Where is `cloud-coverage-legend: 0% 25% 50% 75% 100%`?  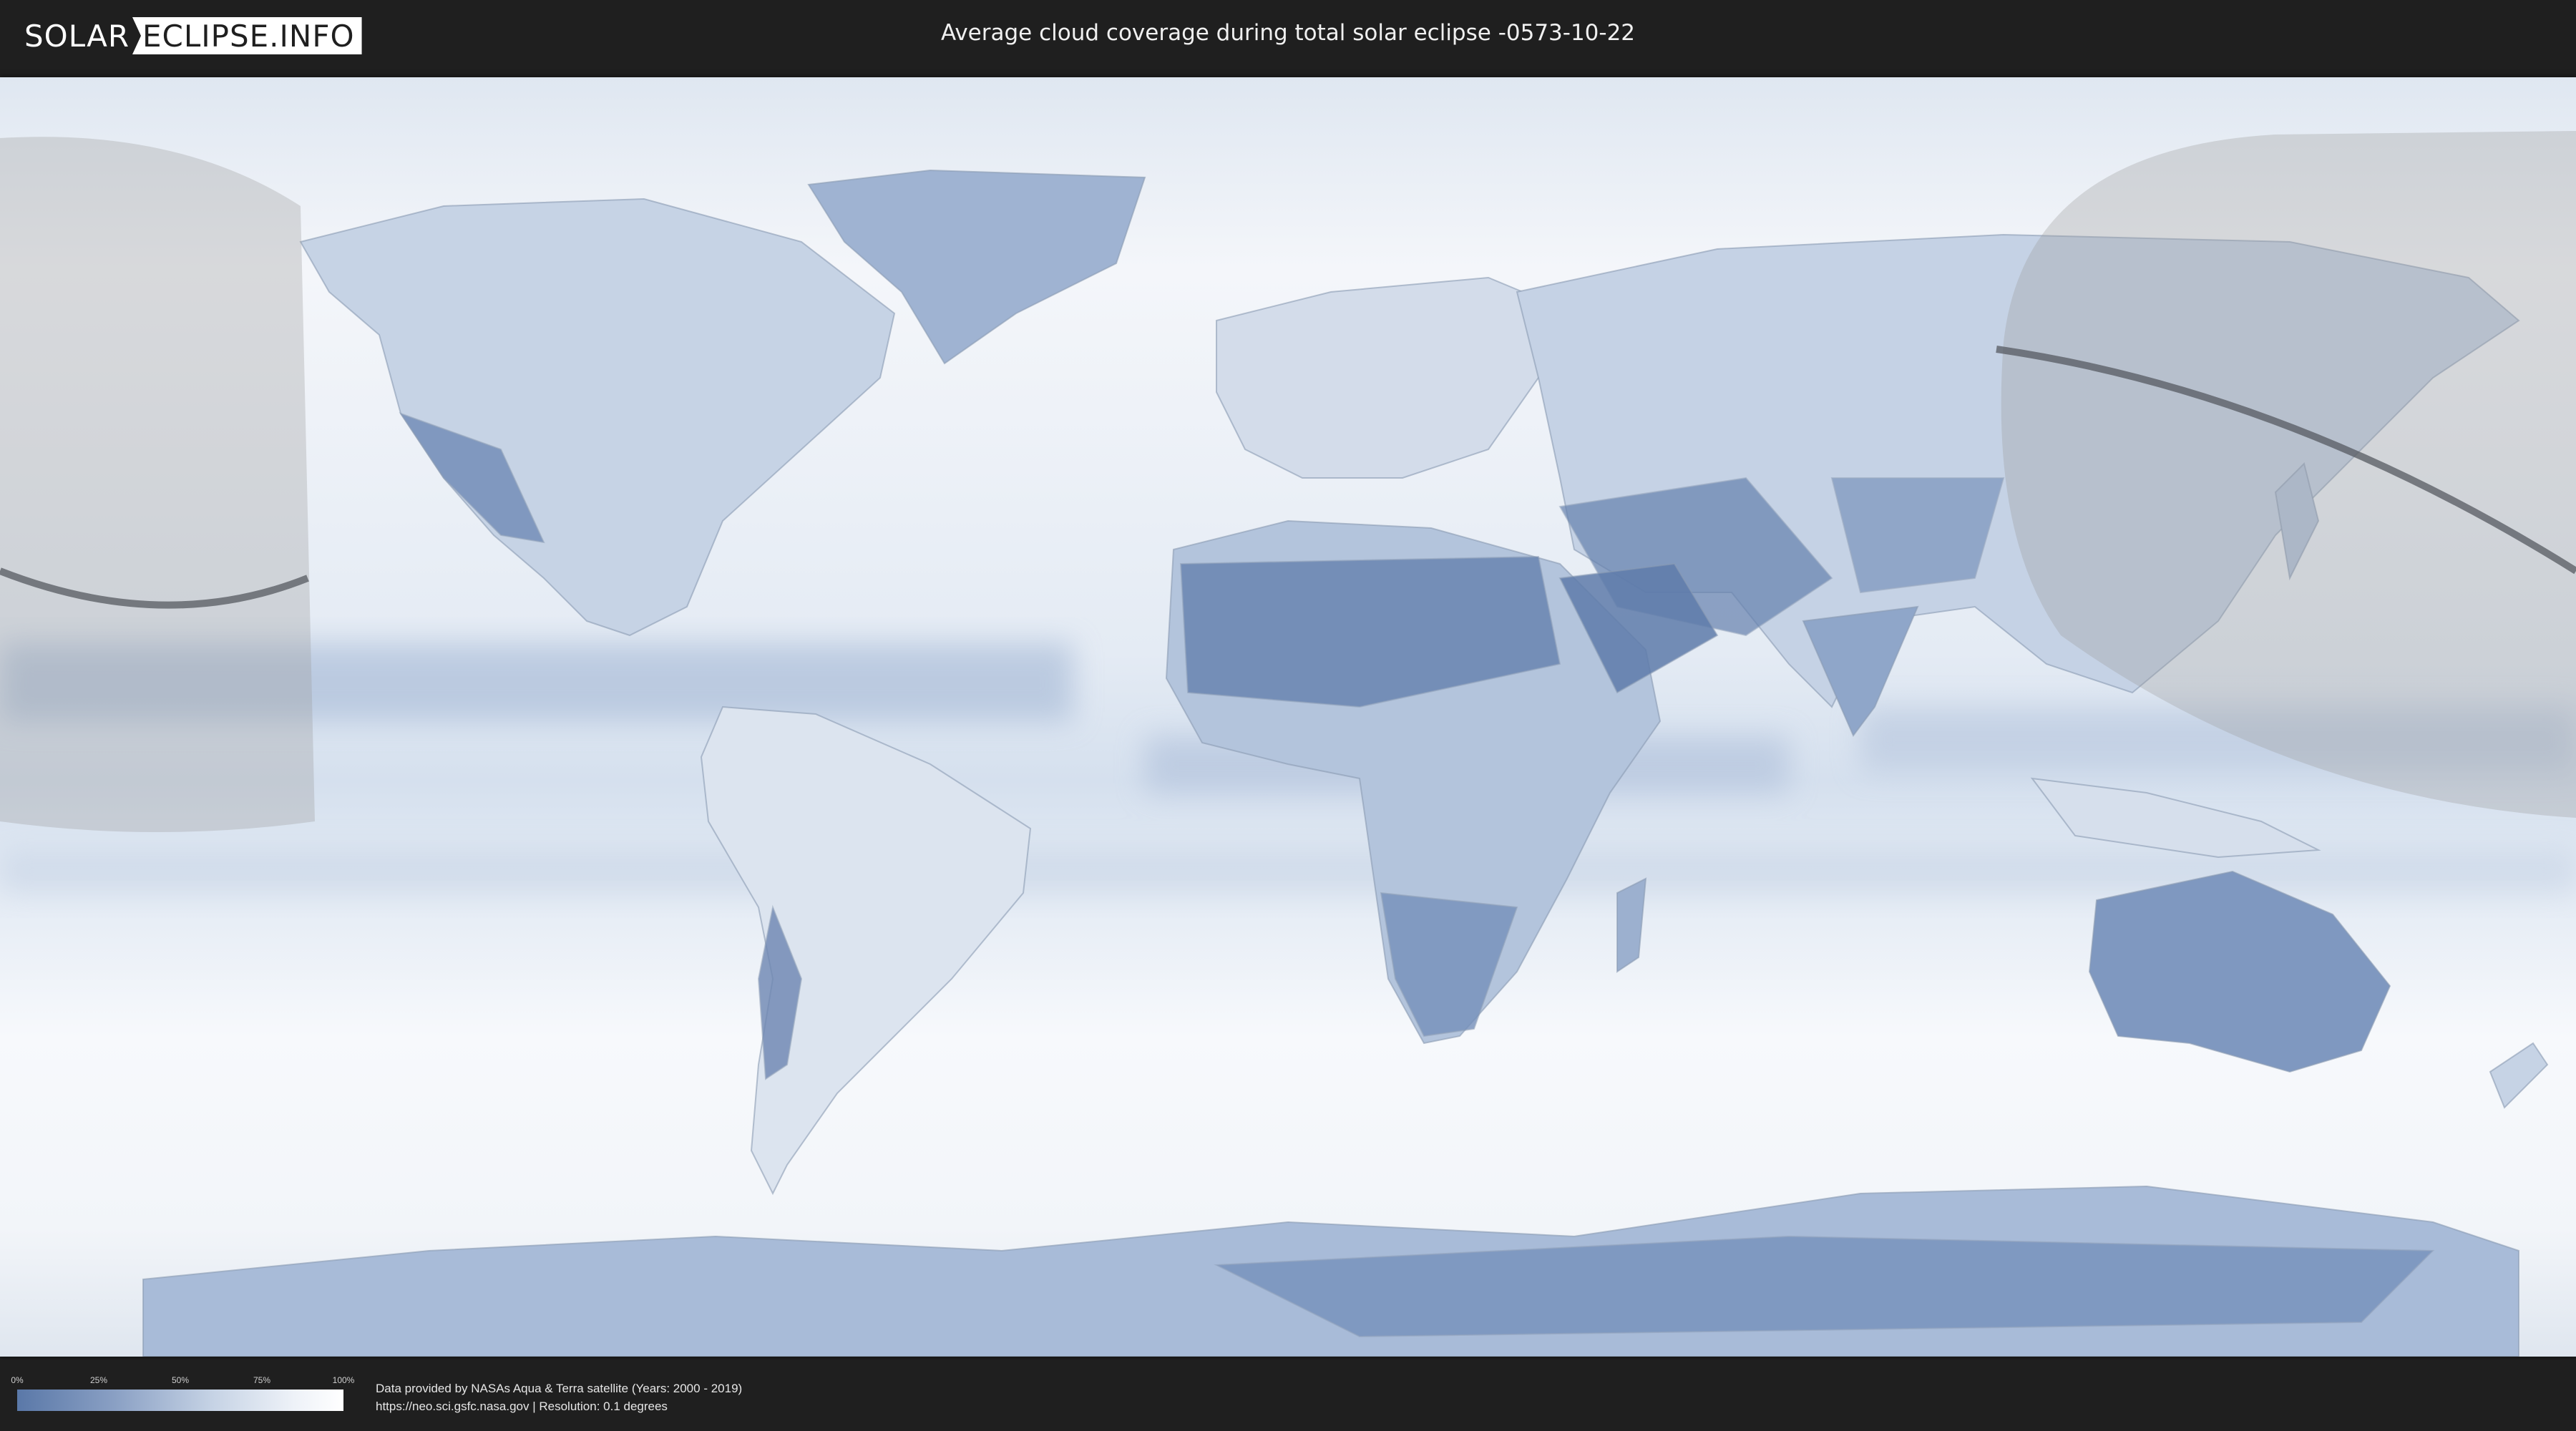 cloud-coverage-legend: 0% 25% 50% 75% 100% is located at coordinates (182, 1393).